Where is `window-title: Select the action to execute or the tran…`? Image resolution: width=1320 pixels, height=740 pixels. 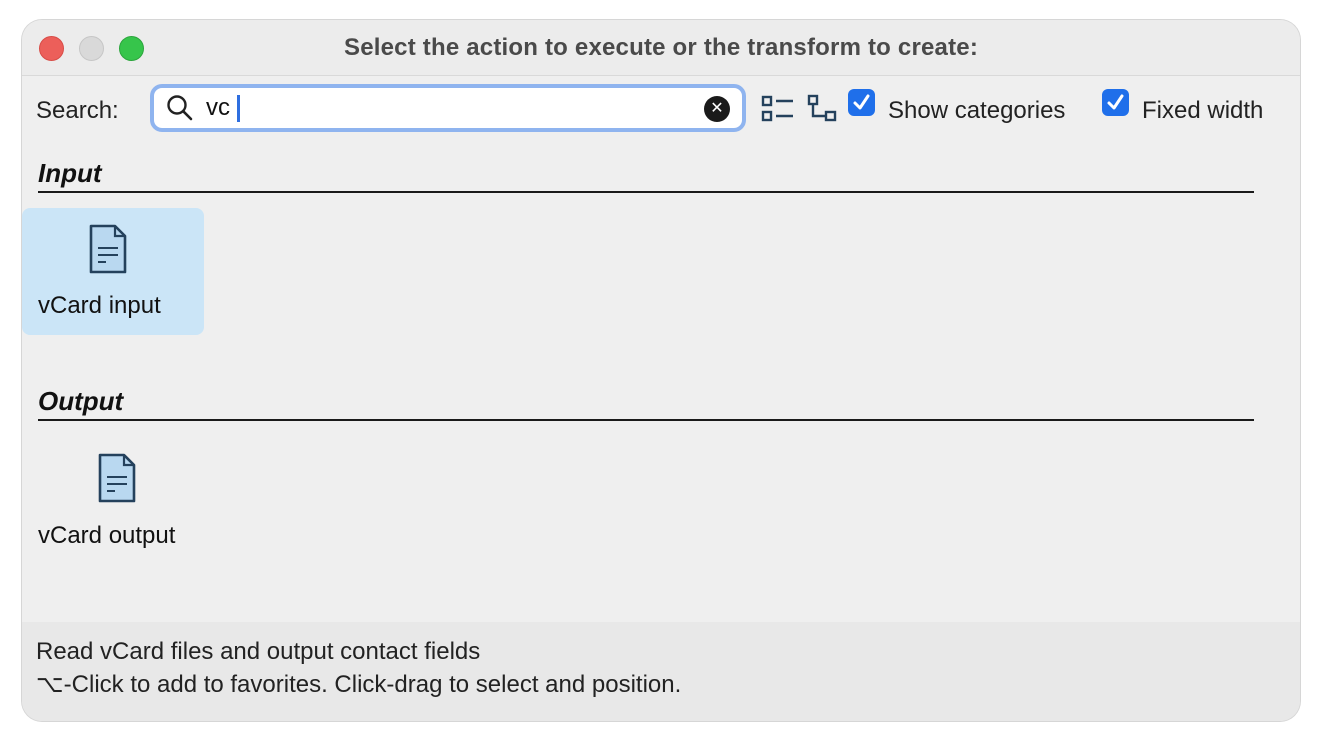
window-title: Select the action to execute or the tran… is located at coordinates (661, 47).